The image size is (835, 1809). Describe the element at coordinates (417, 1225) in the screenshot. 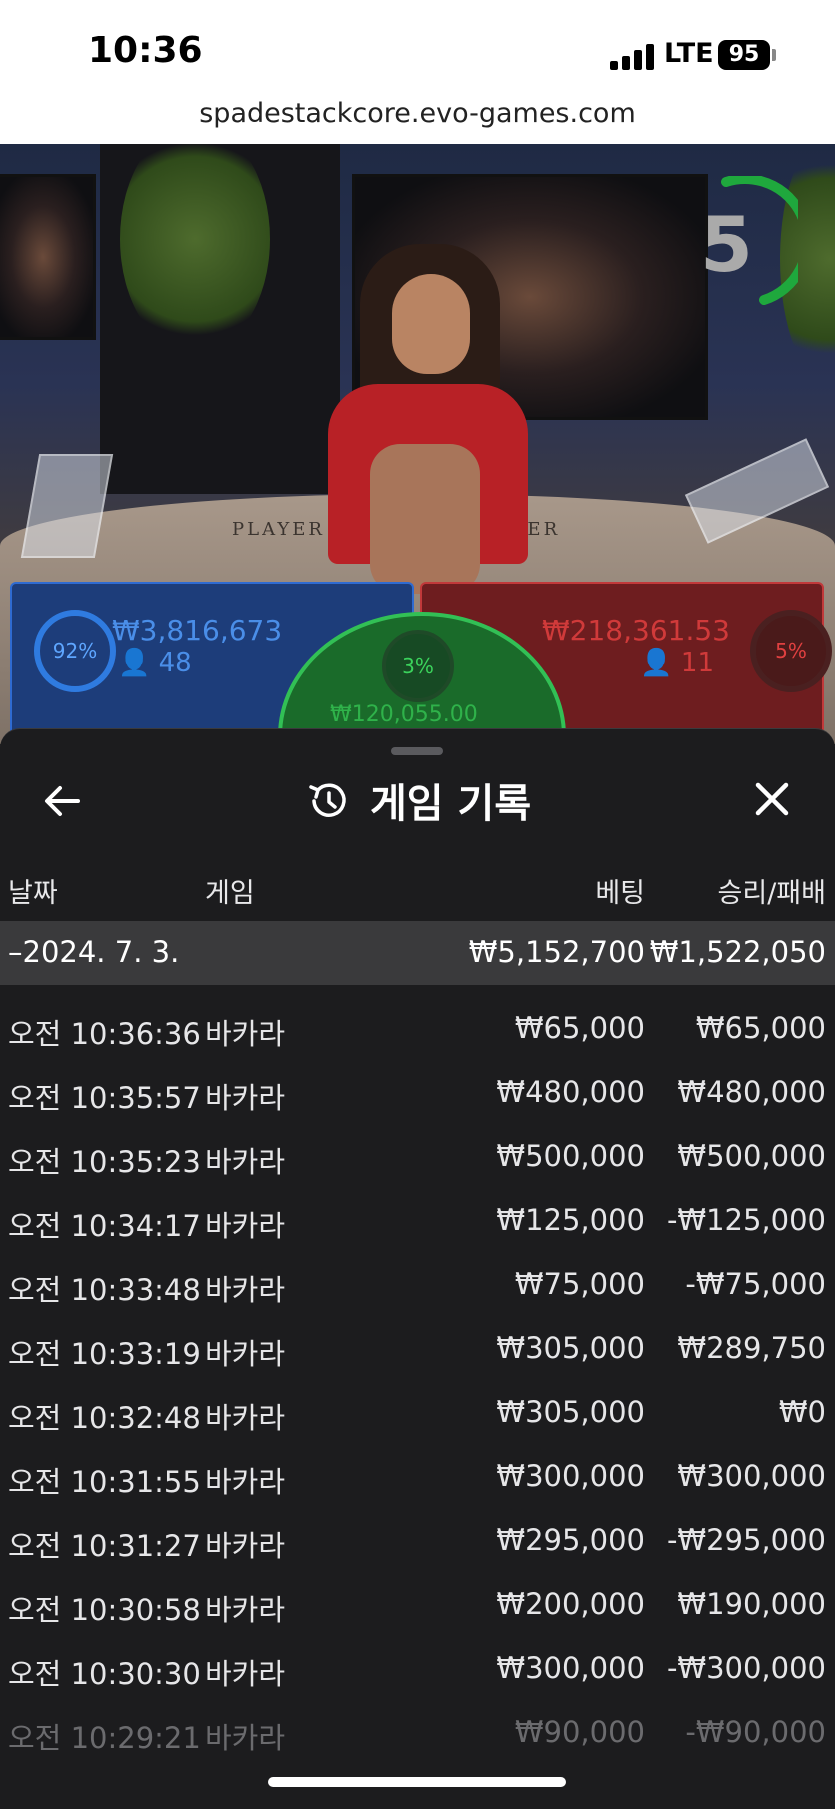

I see `history-row: 오전 10:34:17 바카라 ₩125,000 -₩125,000` at that location.